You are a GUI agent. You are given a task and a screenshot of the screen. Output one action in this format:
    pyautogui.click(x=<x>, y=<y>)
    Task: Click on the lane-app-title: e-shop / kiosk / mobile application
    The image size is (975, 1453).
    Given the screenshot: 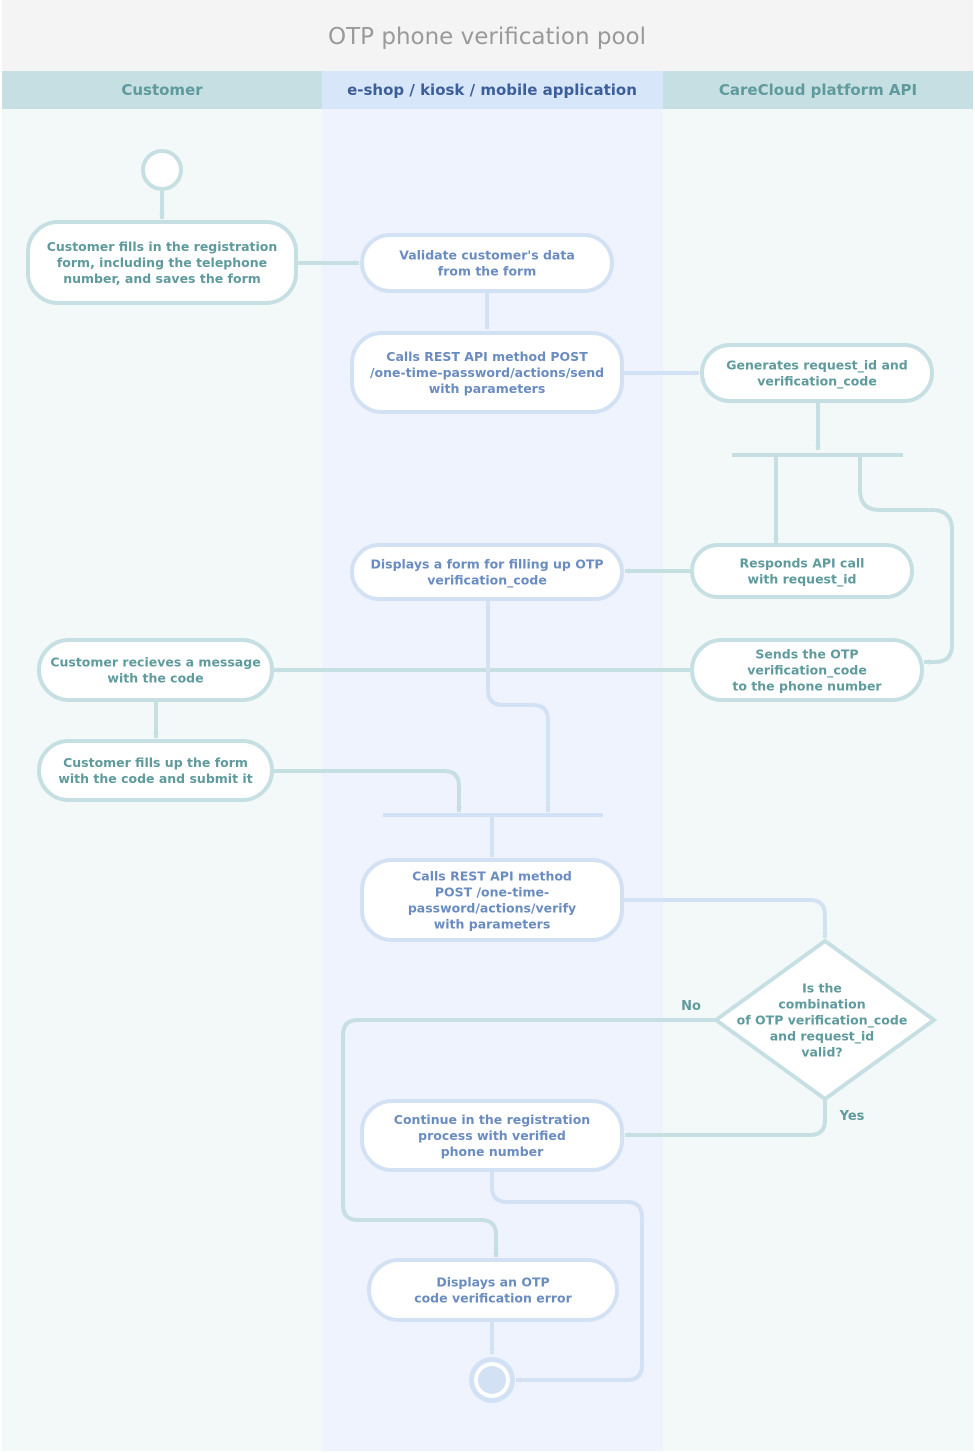 What is the action you would take?
    pyautogui.click(x=492, y=90)
    